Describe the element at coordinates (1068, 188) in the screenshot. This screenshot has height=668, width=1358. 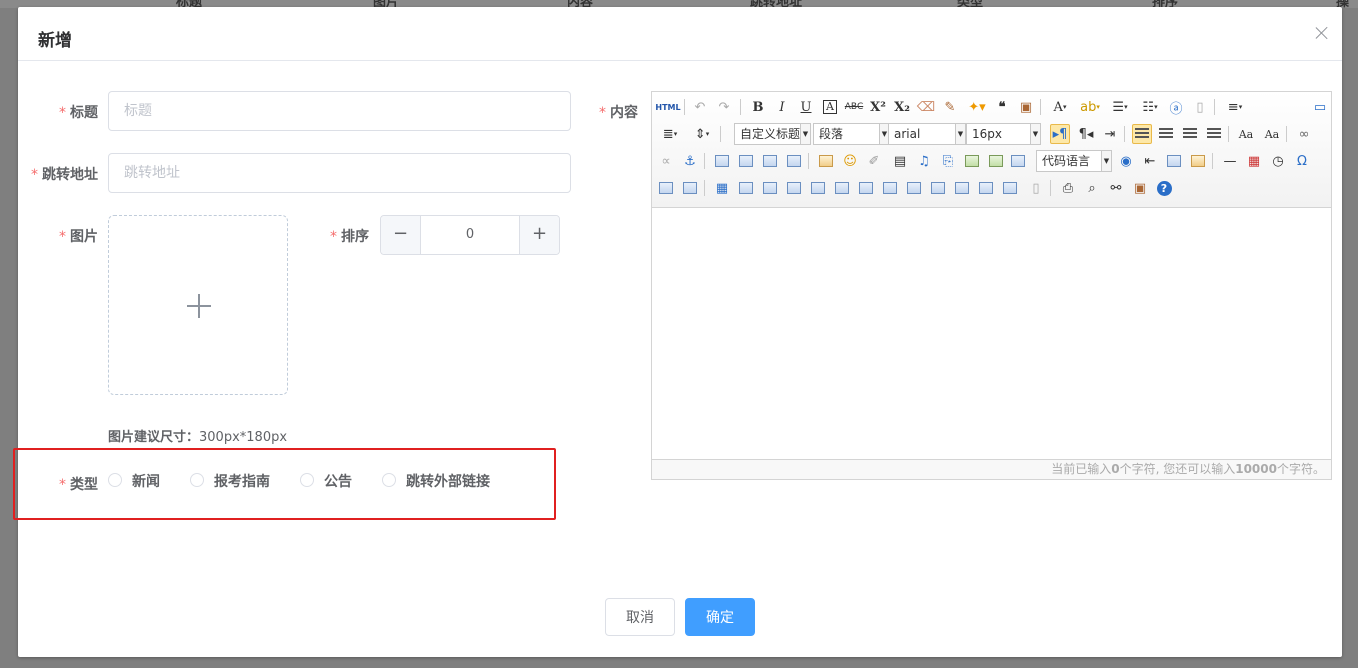
I see `print-icon: ⎙` at that location.